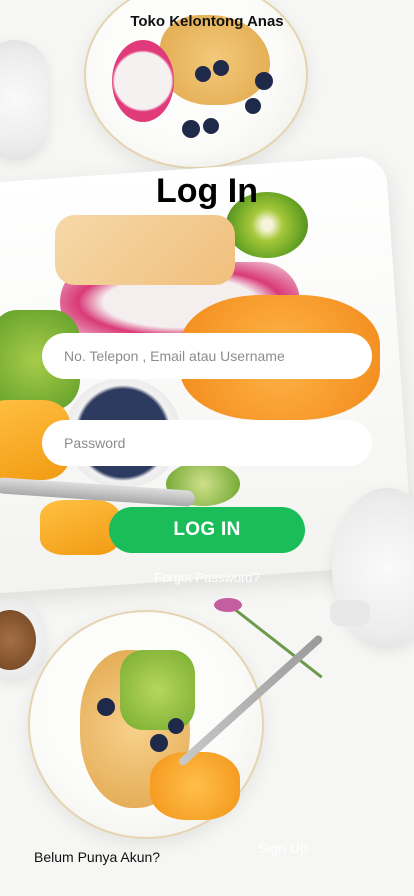  I want to click on orange-wedges, so click(195, 786).